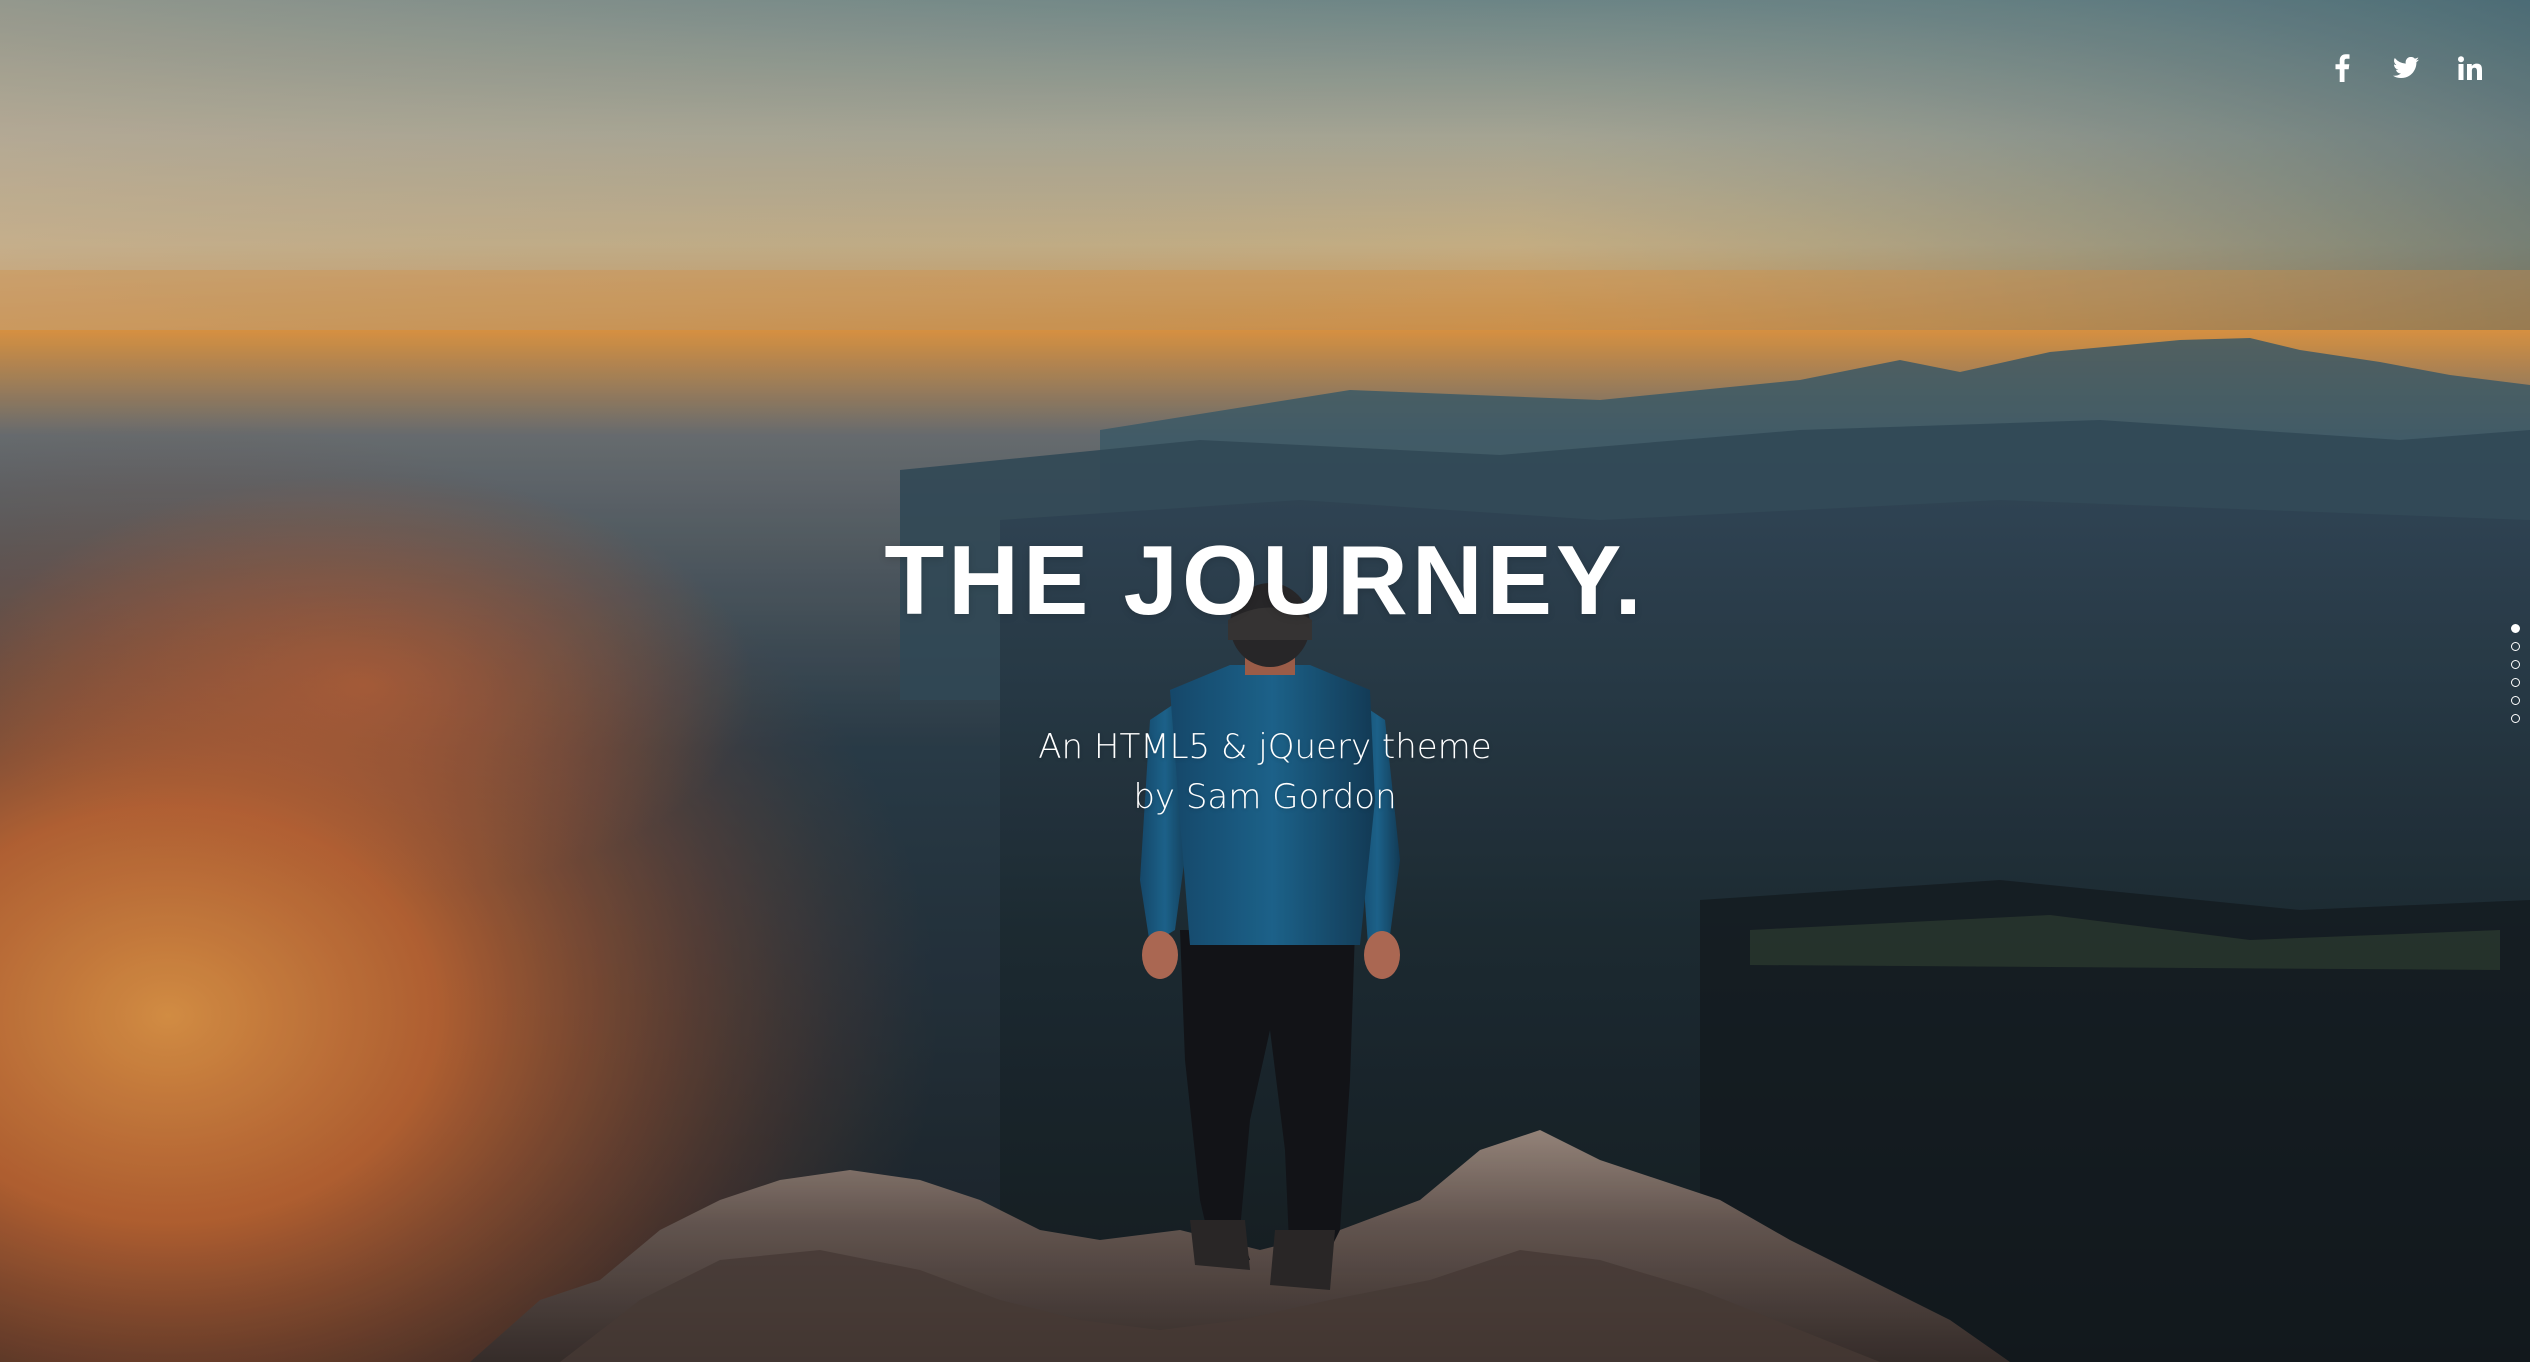 This screenshot has width=2530, height=1362. I want to click on linkedin-link, so click(2470, 68).